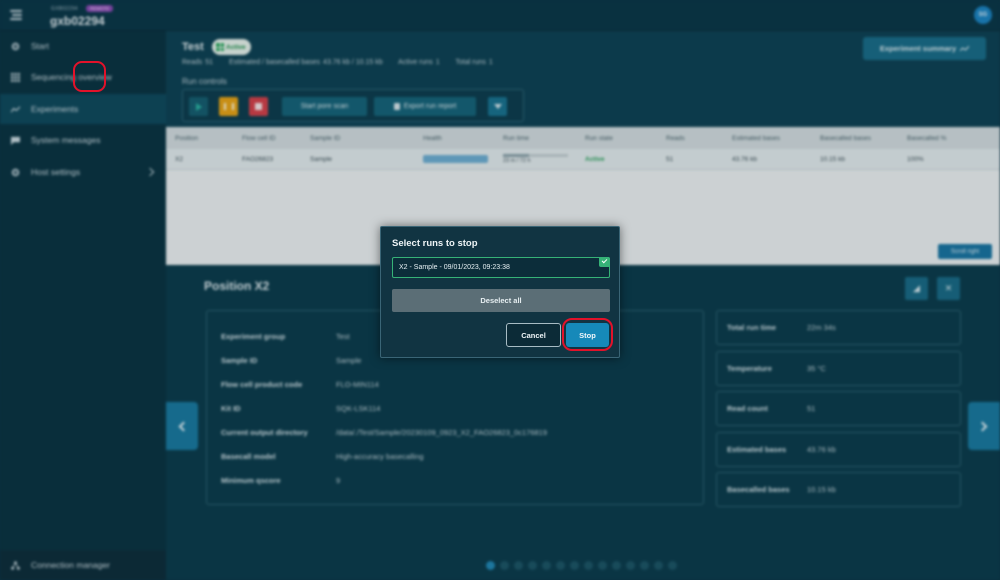  Describe the element at coordinates (435, 243) in the screenshot. I see `dialog-title: Select runs to stop` at that location.